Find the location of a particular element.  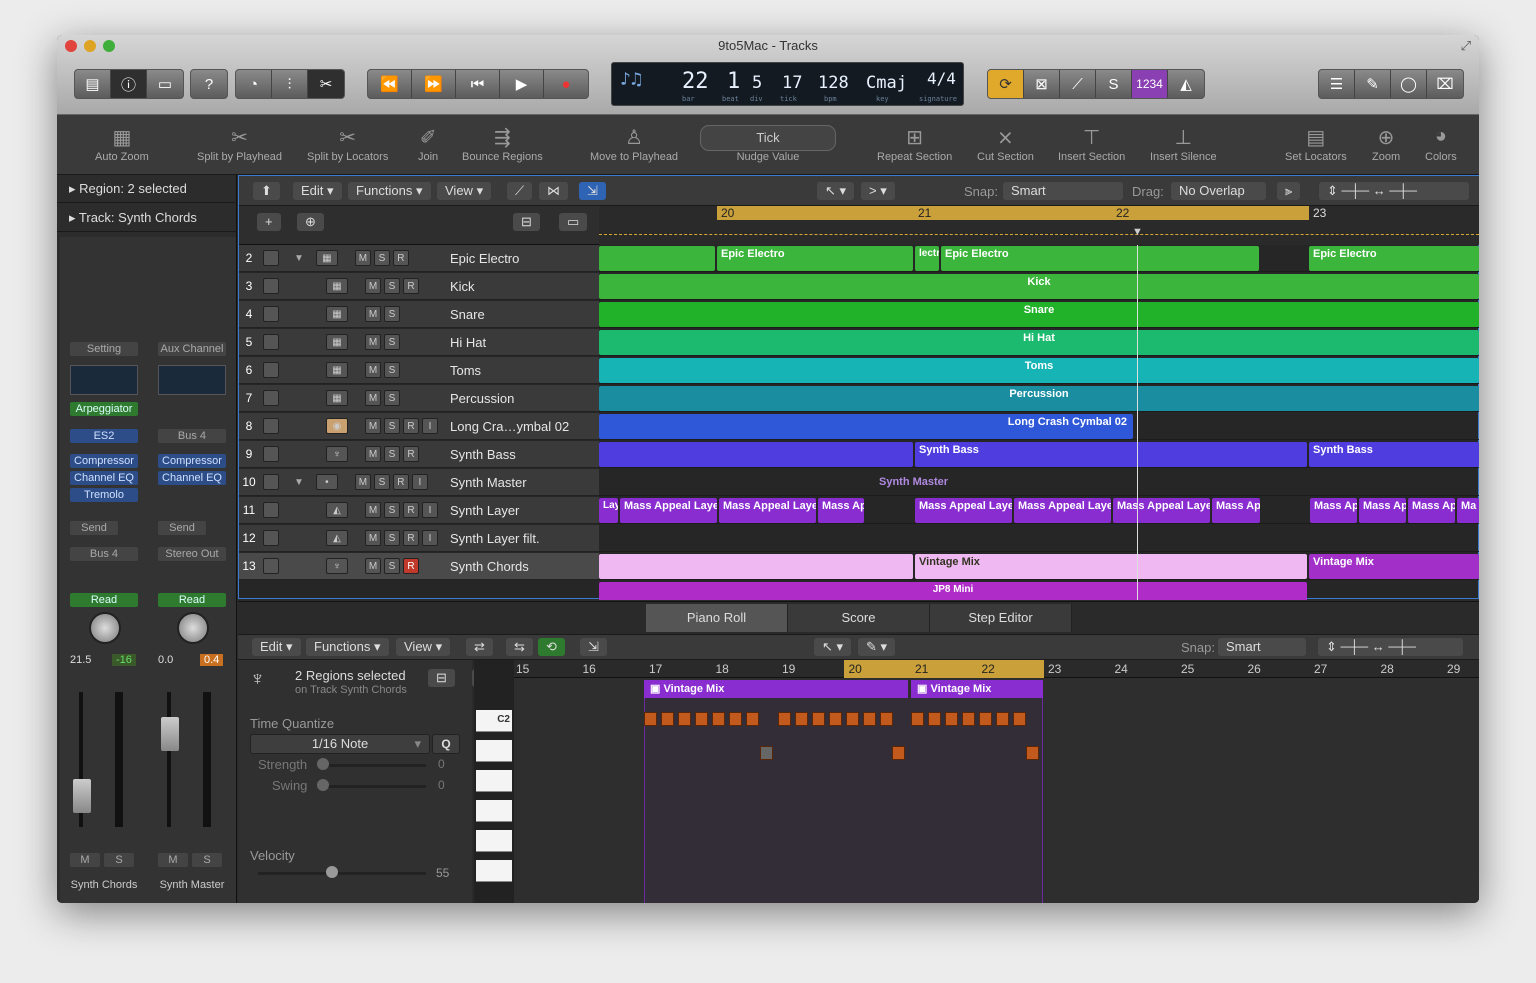

region: Percussion is located at coordinates (1039, 398).